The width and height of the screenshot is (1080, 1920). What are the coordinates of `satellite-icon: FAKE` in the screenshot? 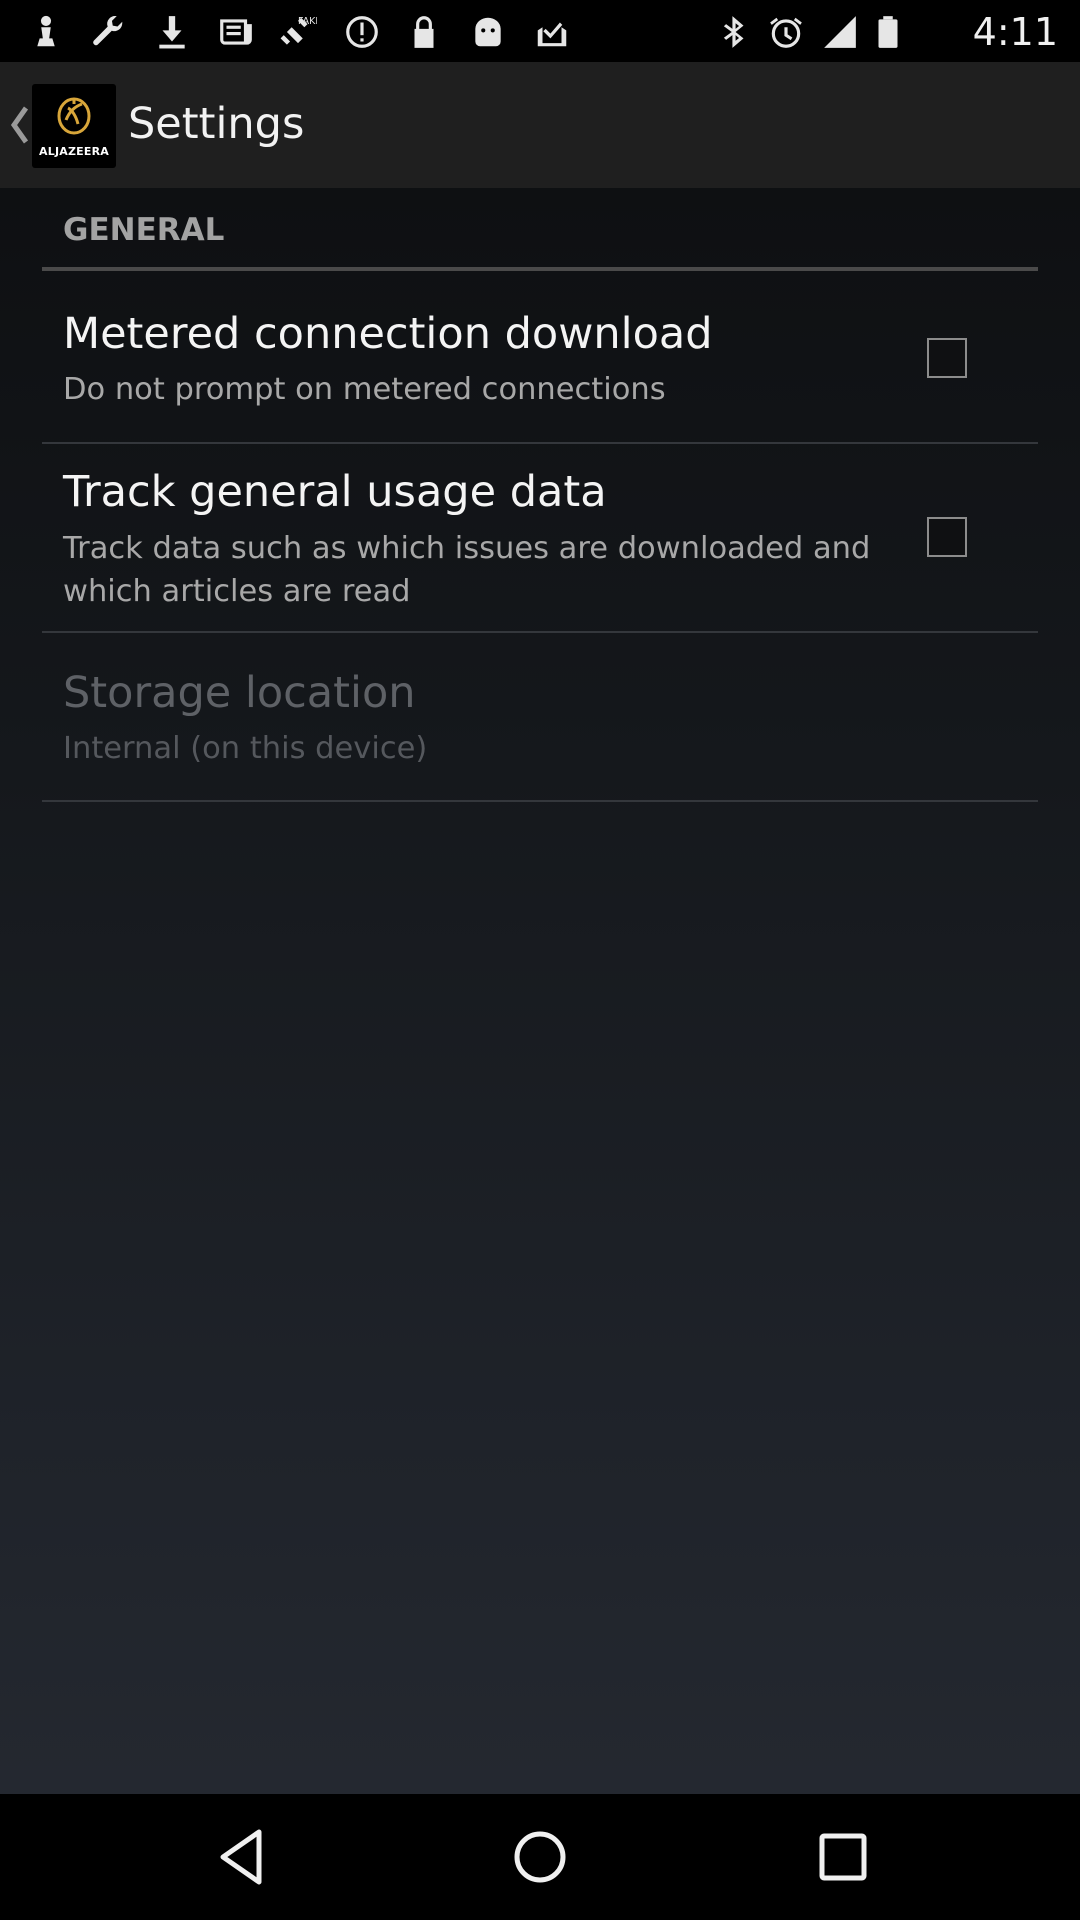 It's located at (298, 32).